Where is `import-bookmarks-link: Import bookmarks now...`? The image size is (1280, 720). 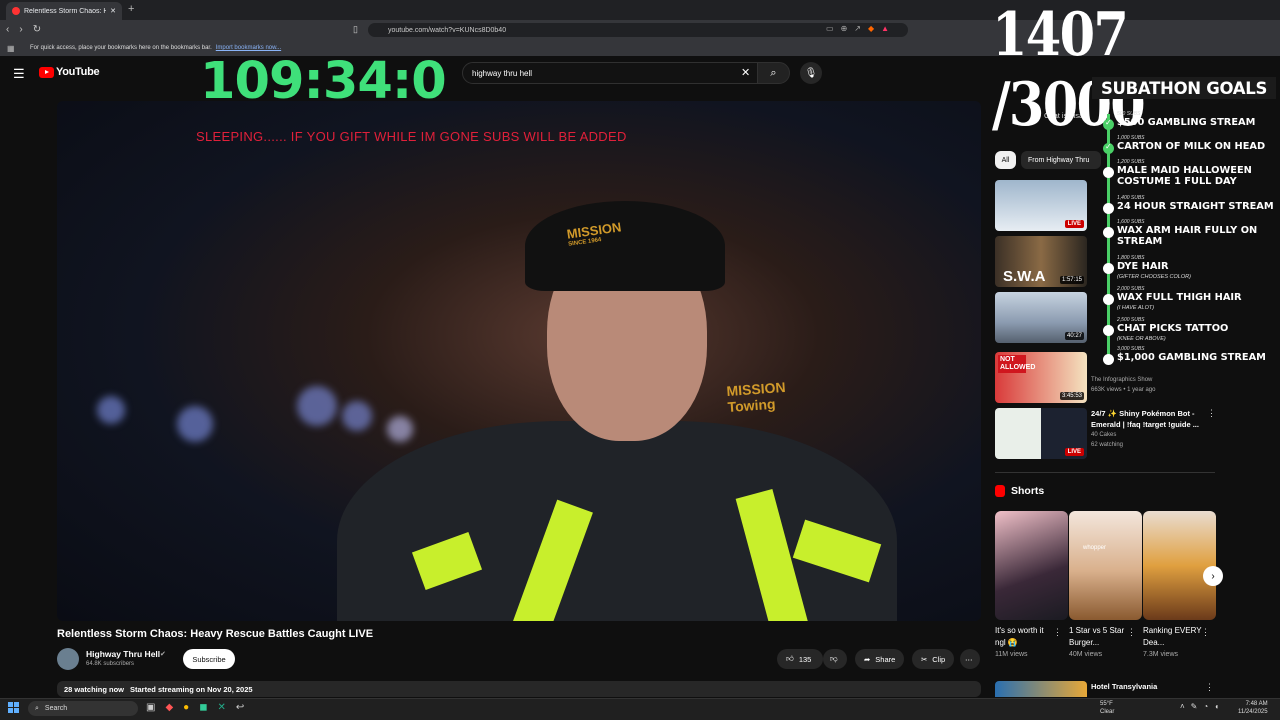
import-bookmarks-link: Import bookmarks now... is located at coordinates (248, 48).